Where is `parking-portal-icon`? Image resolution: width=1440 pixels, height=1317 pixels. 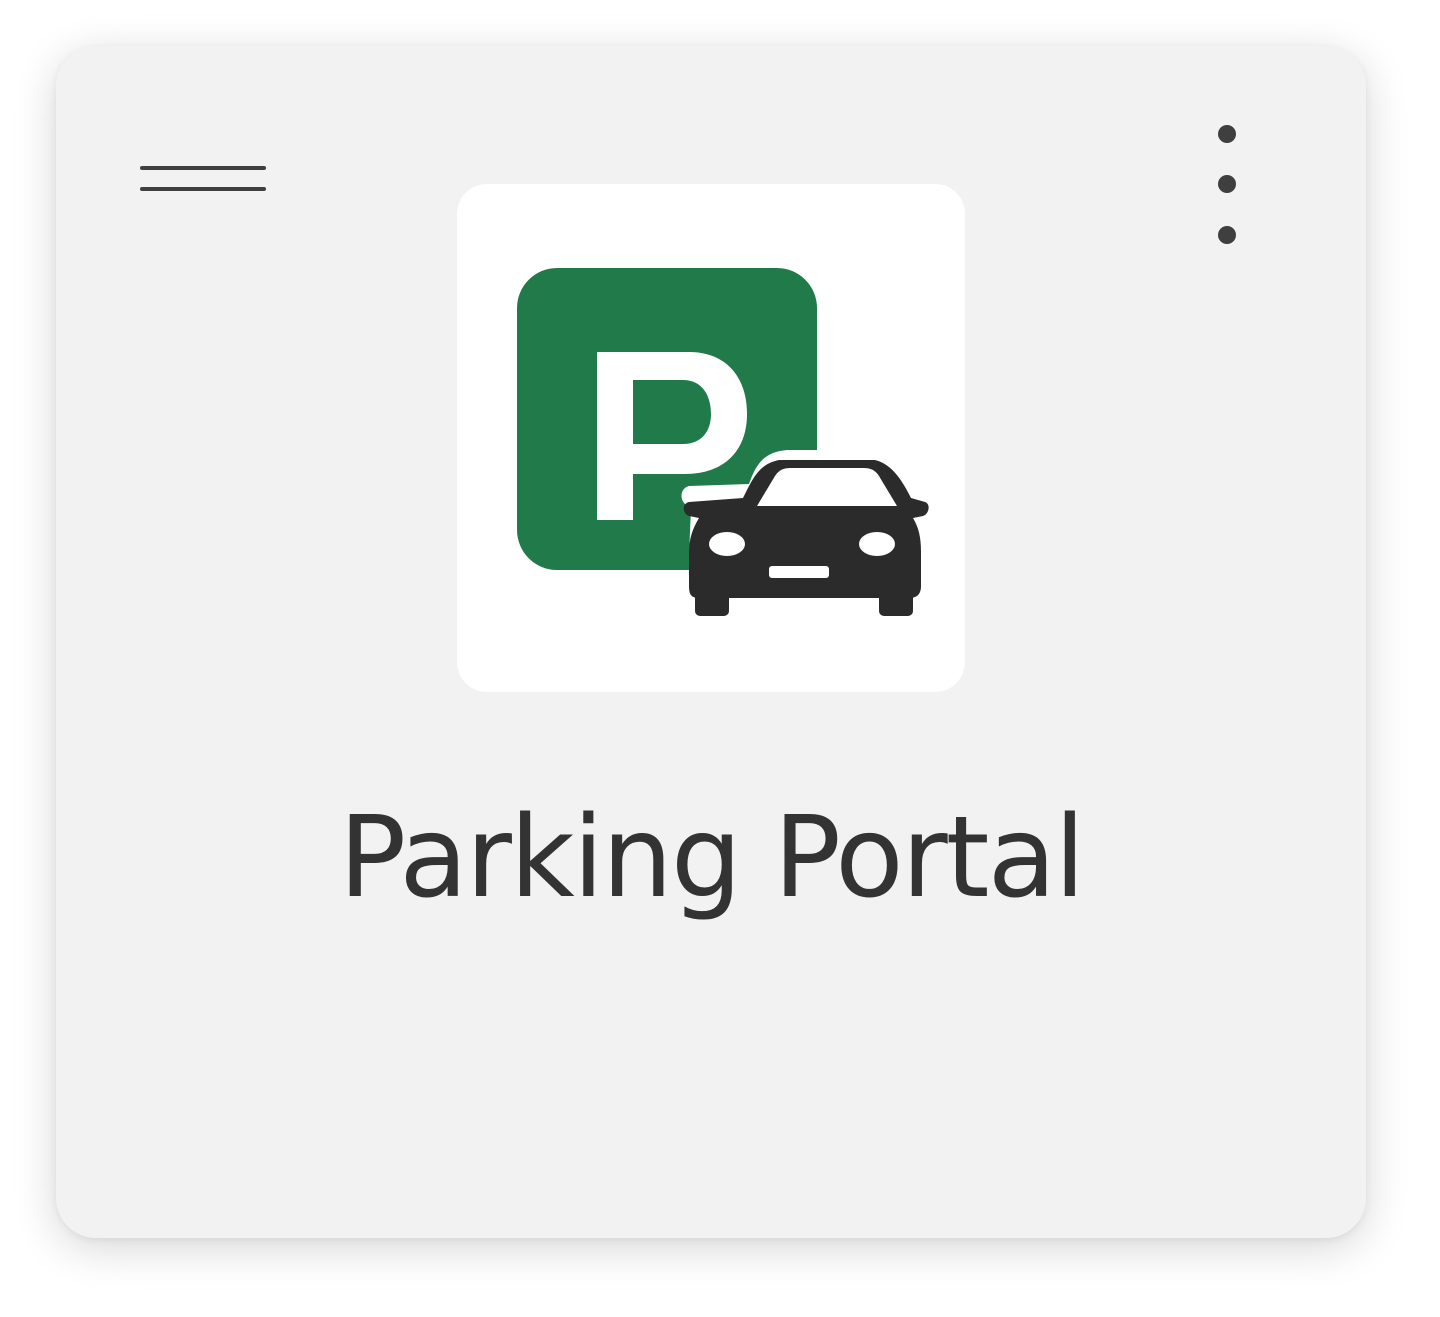
parking-portal-icon is located at coordinates (723, 442).